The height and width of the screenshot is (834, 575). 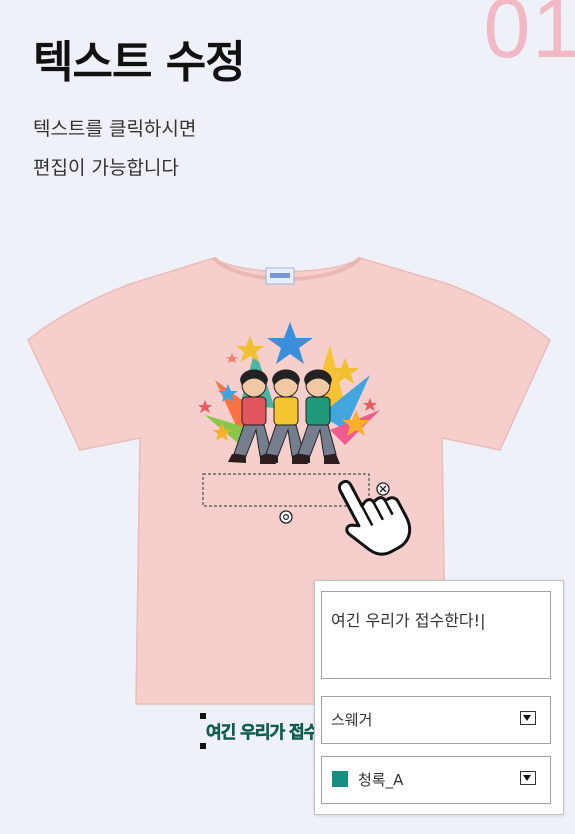 What do you see at coordinates (381, 780) in the screenshot?
I see `color-select-value: 청록_A` at bounding box center [381, 780].